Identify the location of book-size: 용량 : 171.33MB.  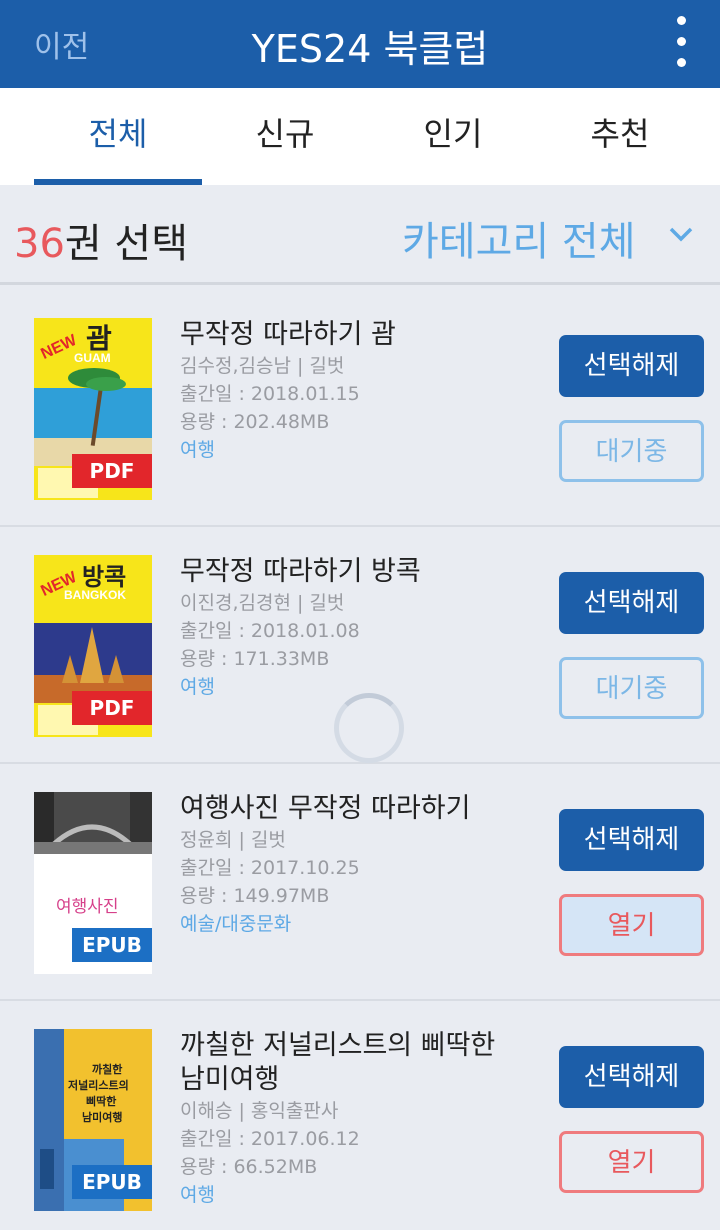
(255, 659).